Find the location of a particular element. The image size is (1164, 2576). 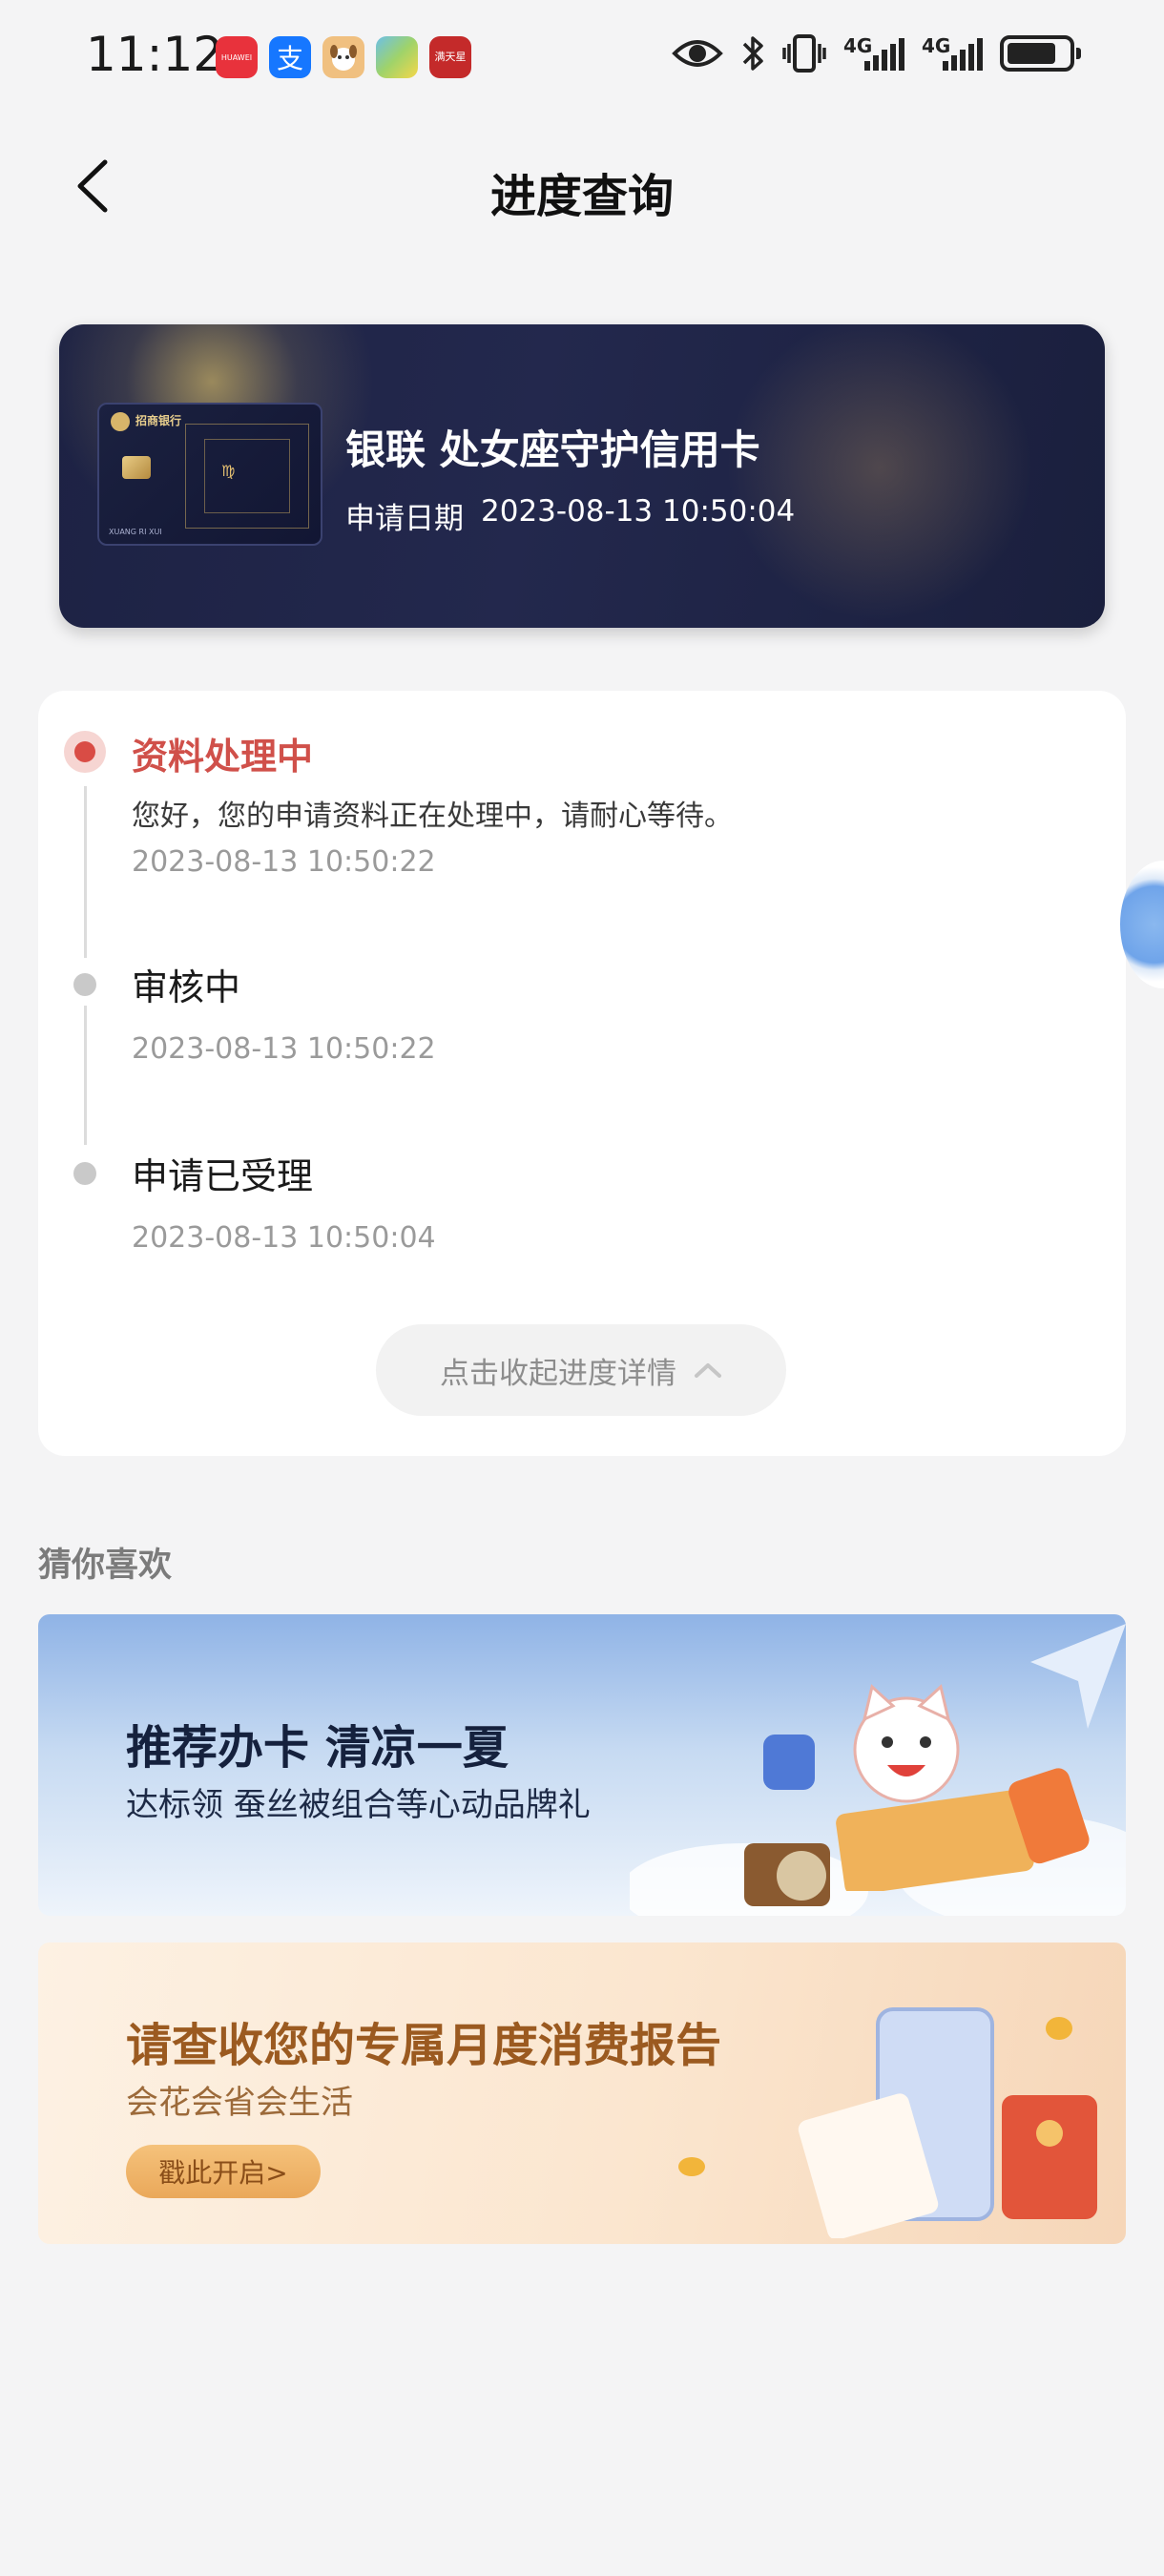

step-description: 您好，您的申请资料正在处理中，请耐心等待。 is located at coordinates (433, 816).